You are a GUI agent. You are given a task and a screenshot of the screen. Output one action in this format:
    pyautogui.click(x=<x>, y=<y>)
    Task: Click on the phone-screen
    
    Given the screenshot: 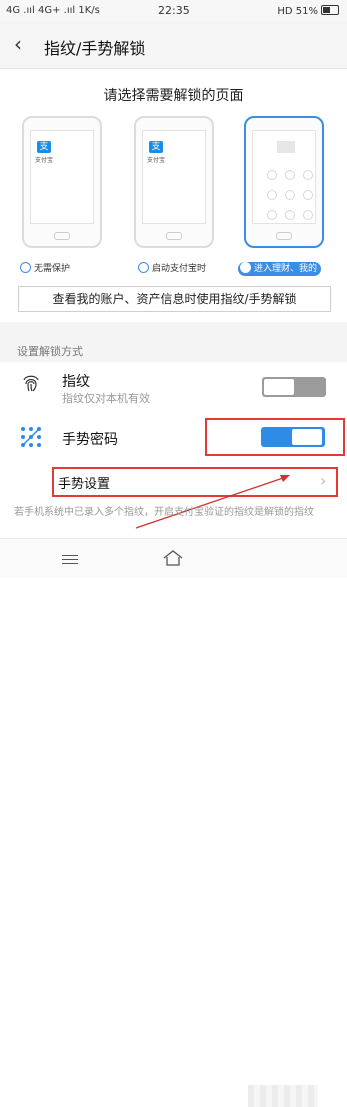 What is the action you would take?
    pyautogui.click(x=284, y=177)
    